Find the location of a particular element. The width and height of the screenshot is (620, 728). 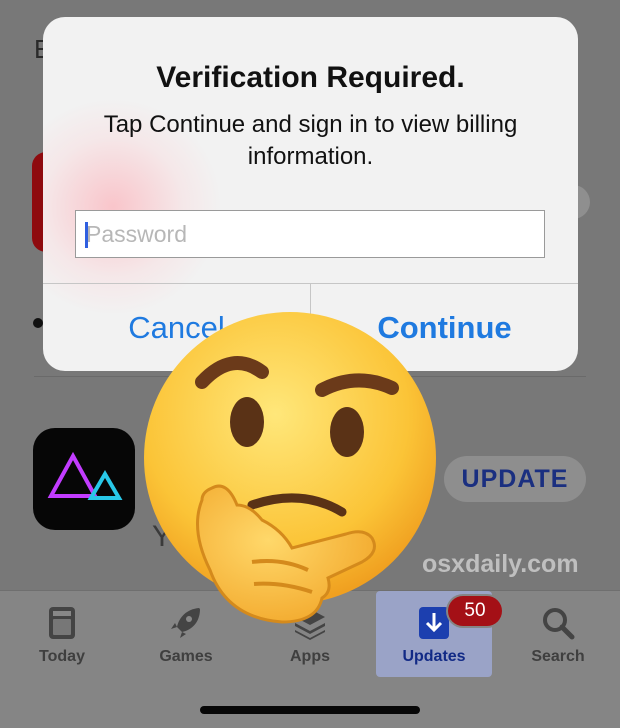

app-icon is located at coordinates (84, 479).